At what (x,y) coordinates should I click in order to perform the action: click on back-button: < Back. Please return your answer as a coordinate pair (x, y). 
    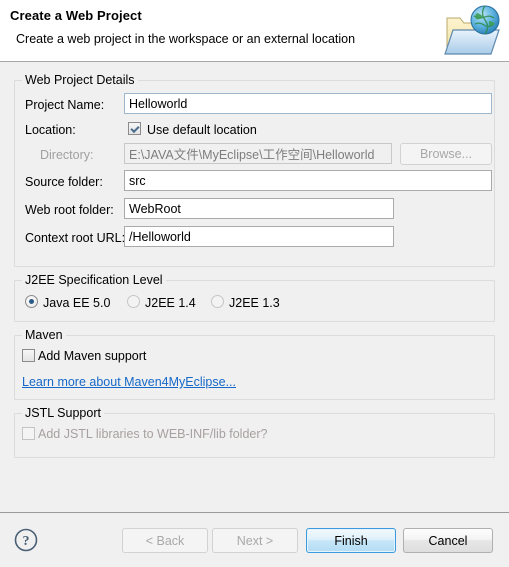
    Looking at the image, I should click on (165, 540).